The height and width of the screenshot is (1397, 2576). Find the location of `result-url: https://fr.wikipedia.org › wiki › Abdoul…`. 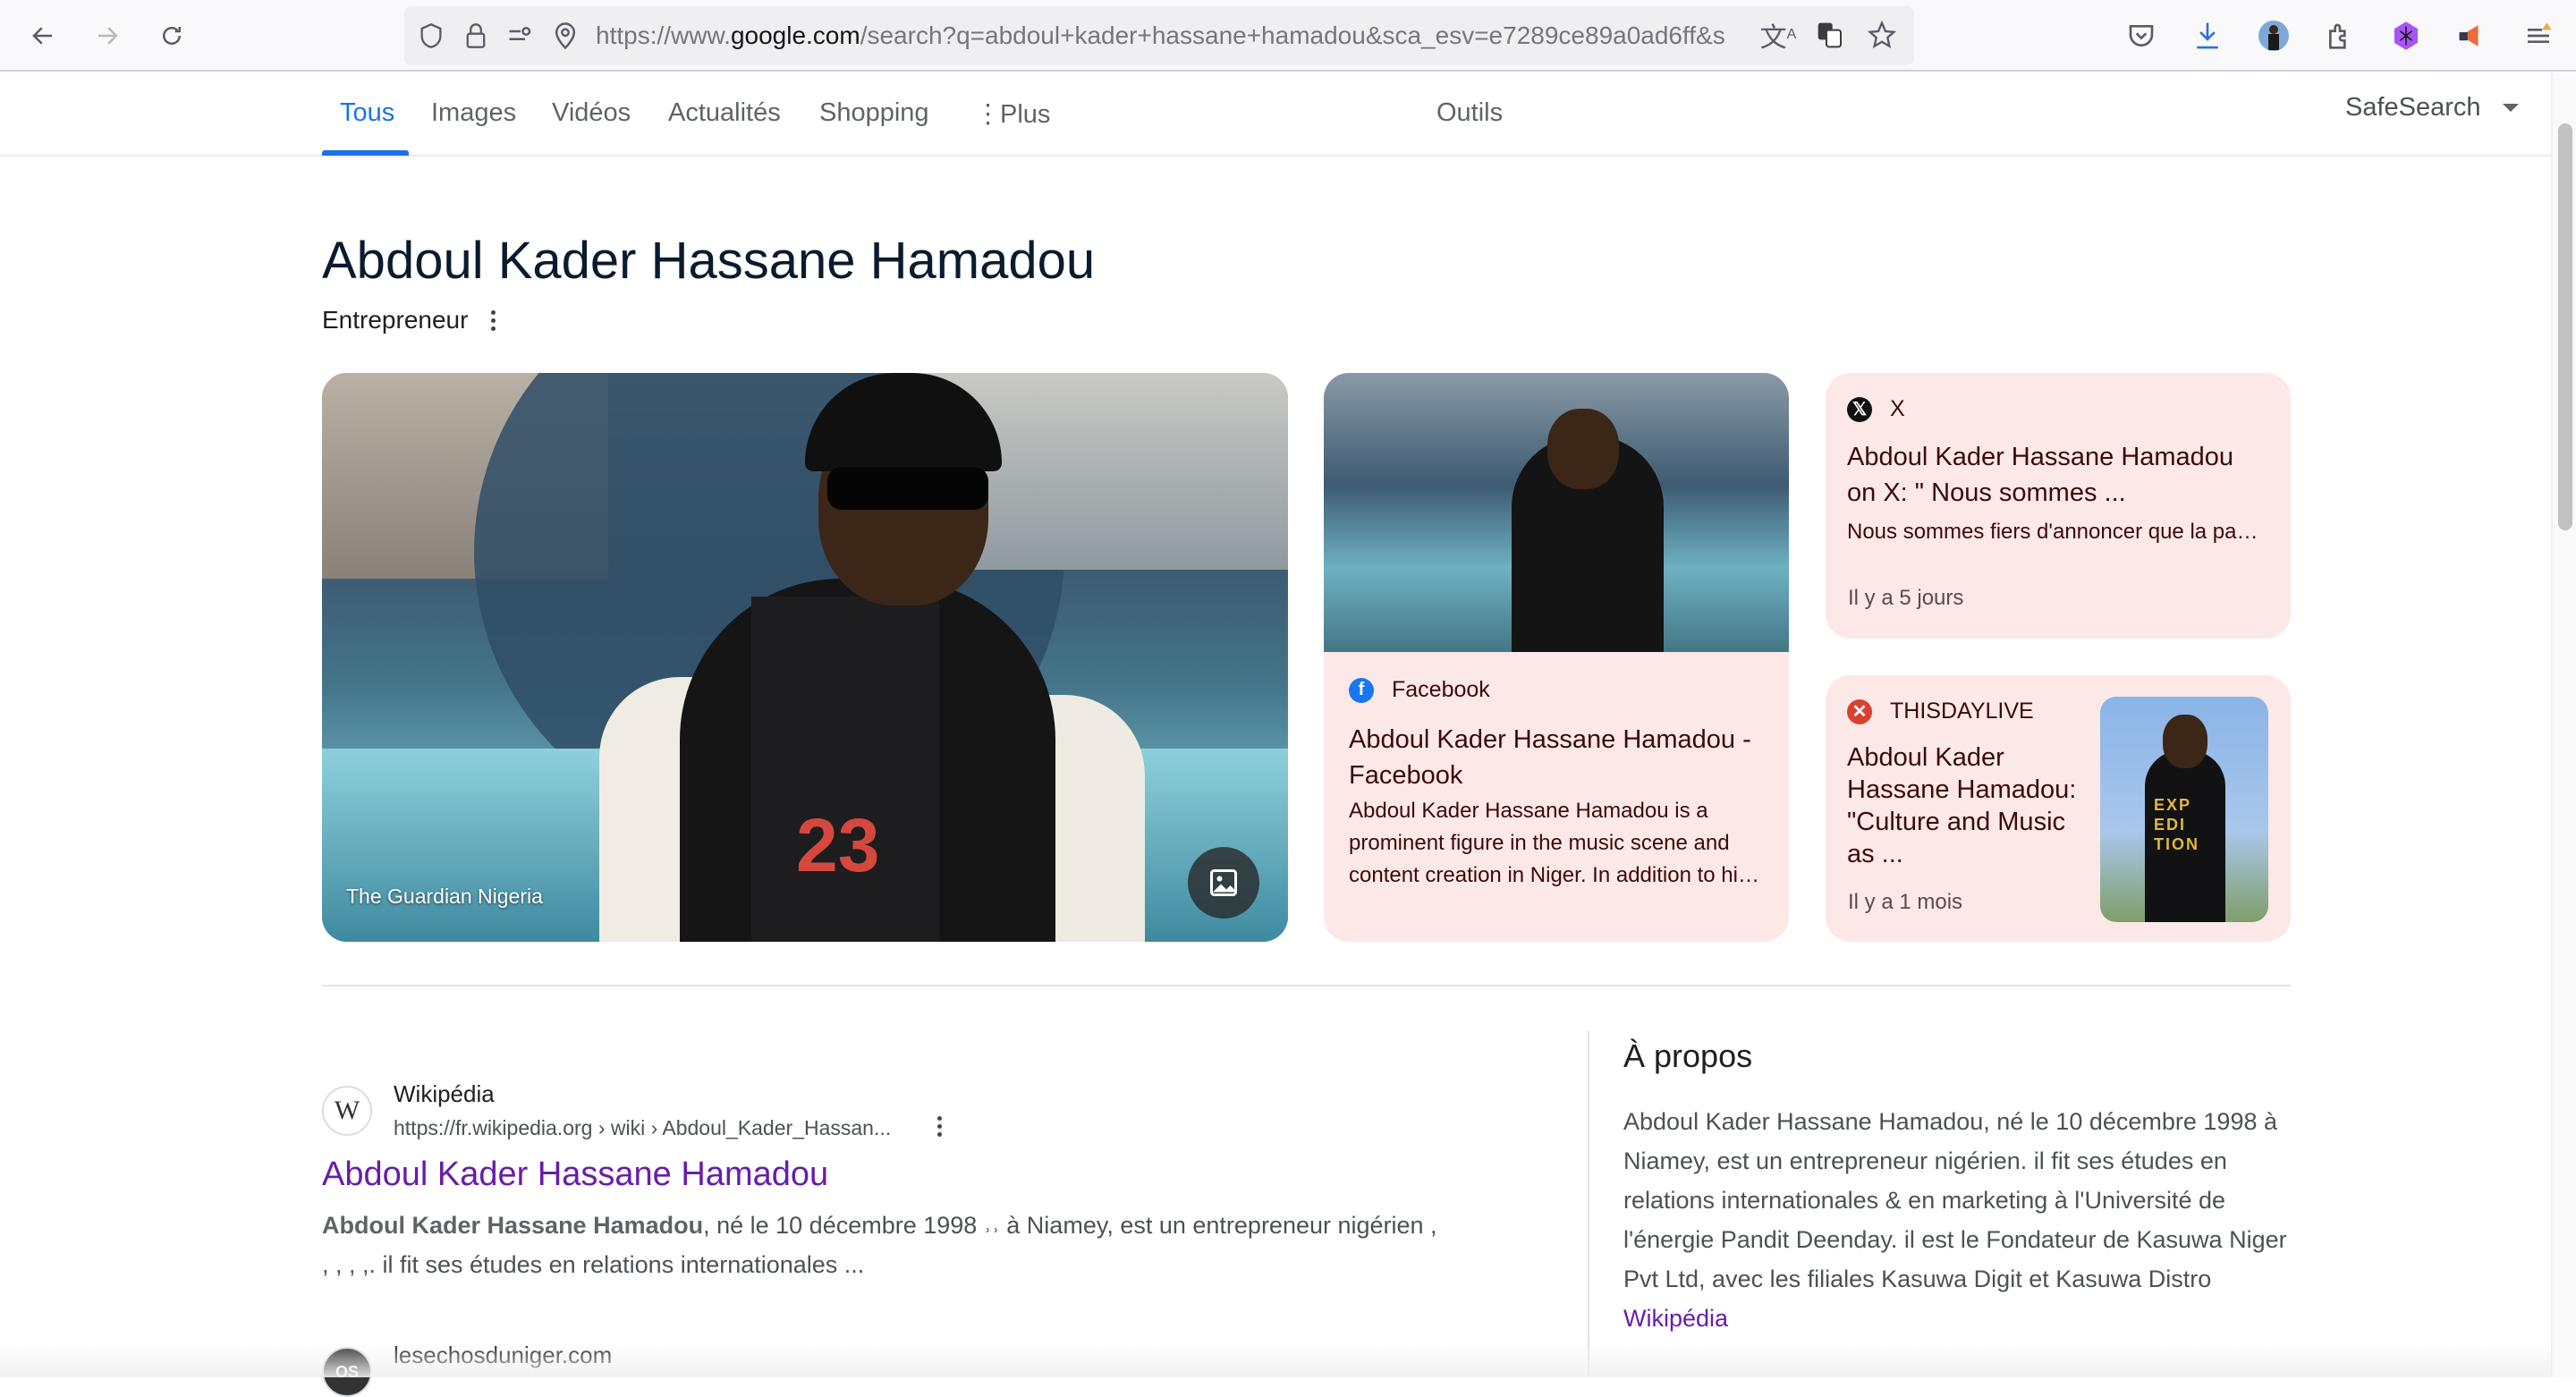

result-url: https://fr.wikipedia.org › wiki › Abdoul… is located at coordinates (643, 1127).